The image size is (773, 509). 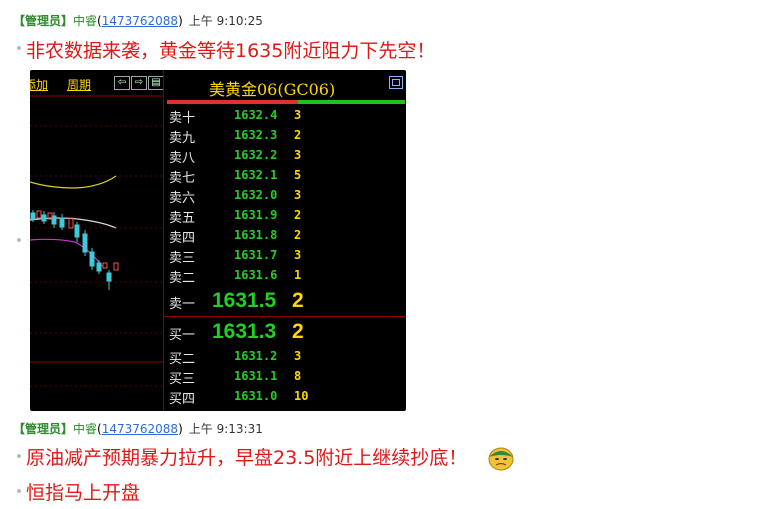 What do you see at coordinates (285, 197) in the screenshot?
I see `ask-row: 卖六 1632.0 3` at bounding box center [285, 197].